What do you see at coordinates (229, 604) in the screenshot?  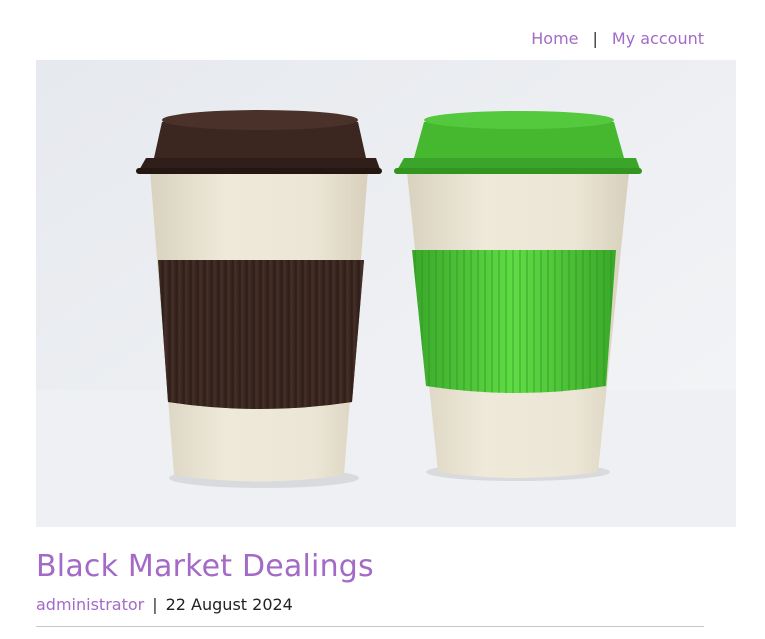 I see `post-date: 22 August 2024` at bounding box center [229, 604].